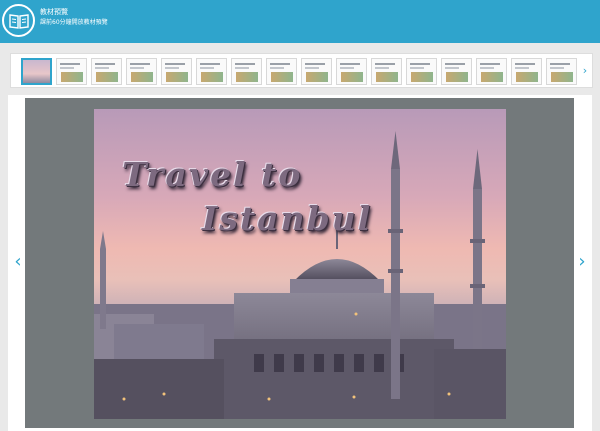 Image resolution: width=600 pixels, height=431 pixels. Describe the element at coordinates (74, 22) in the screenshot. I see `page-subtitle: 課前60分鐘開放教材預覽` at that location.